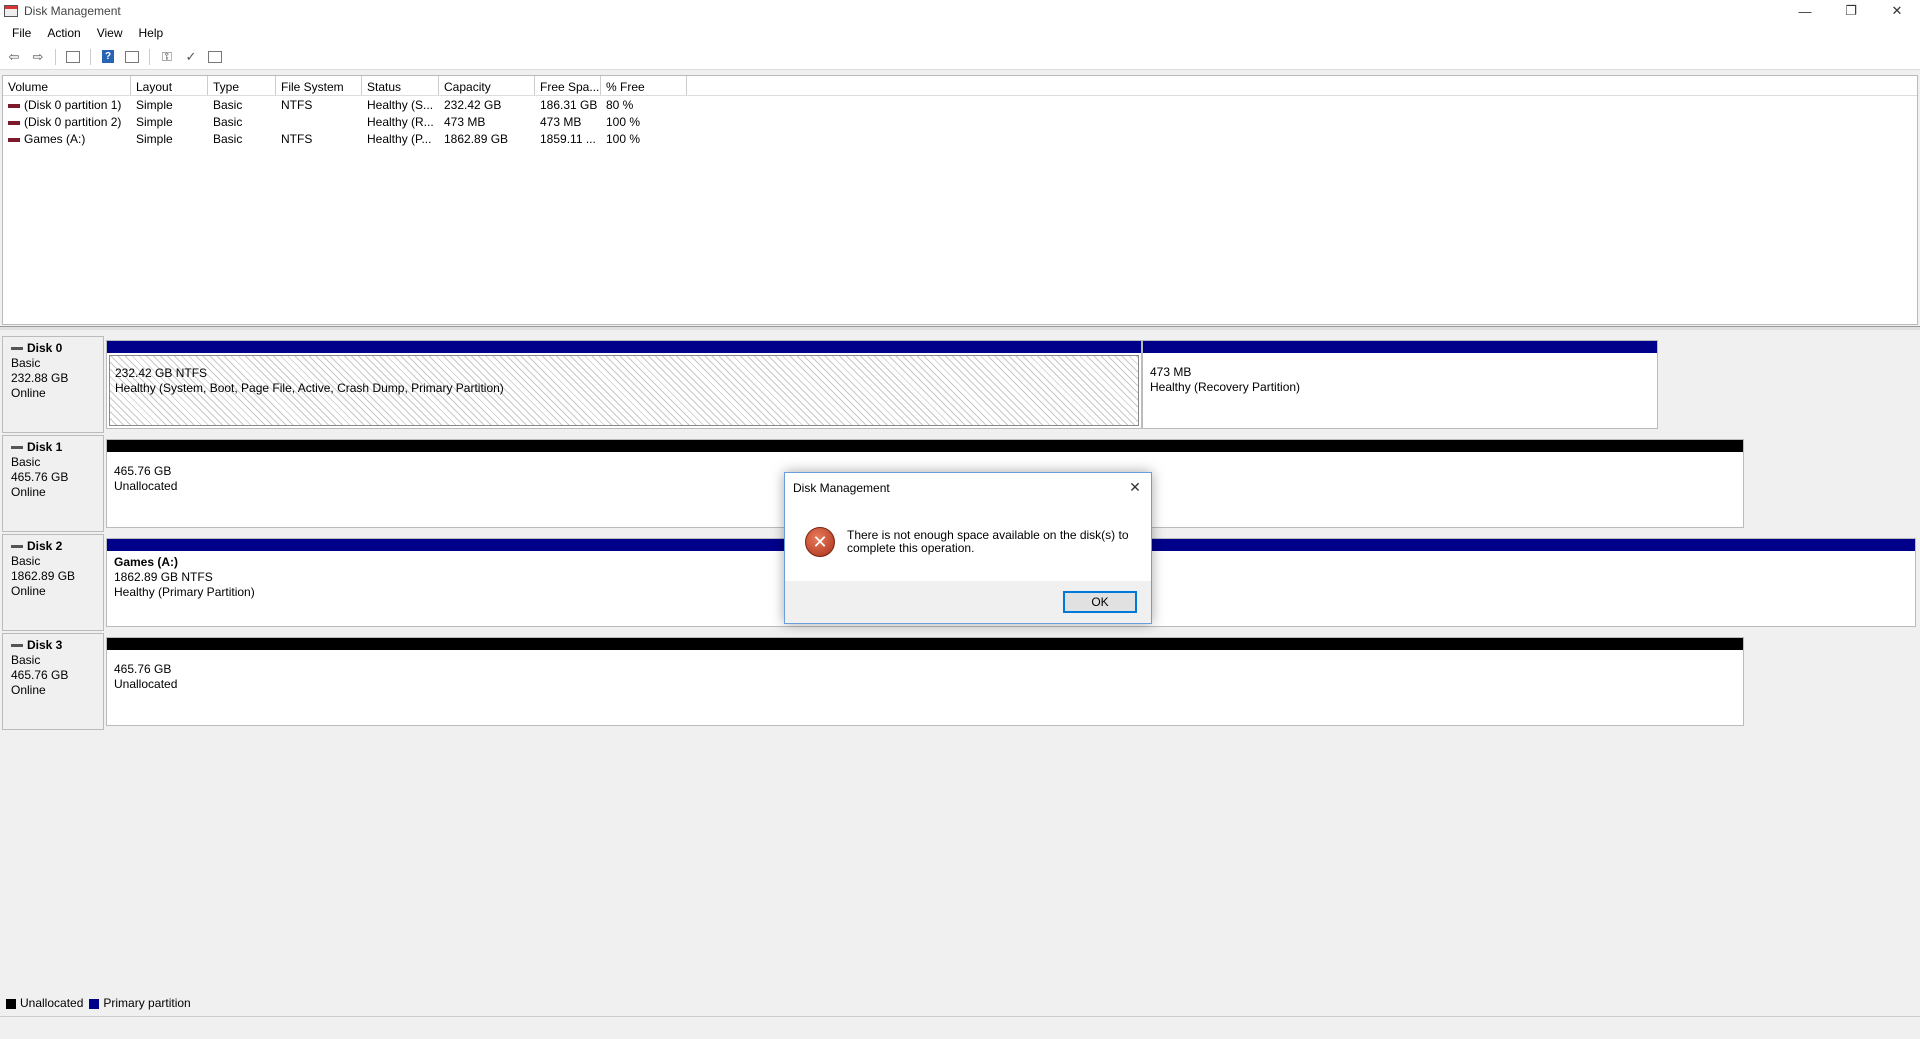 This screenshot has height=1039, width=1920. I want to click on cell-percent-free: 80 %, so click(620, 105).